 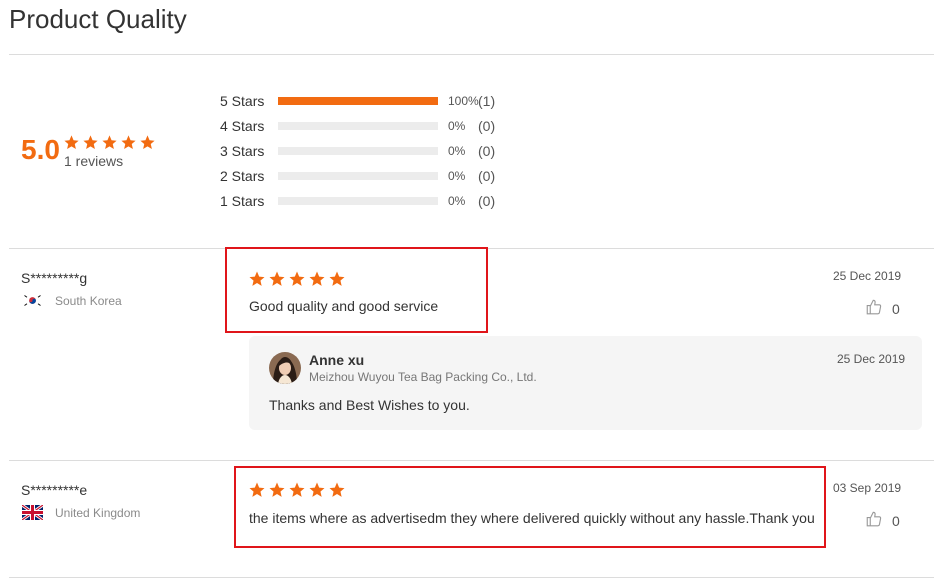 What do you see at coordinates (285, 368) in the screenshot?
I see `avatar` at bounding box center [285, 368].